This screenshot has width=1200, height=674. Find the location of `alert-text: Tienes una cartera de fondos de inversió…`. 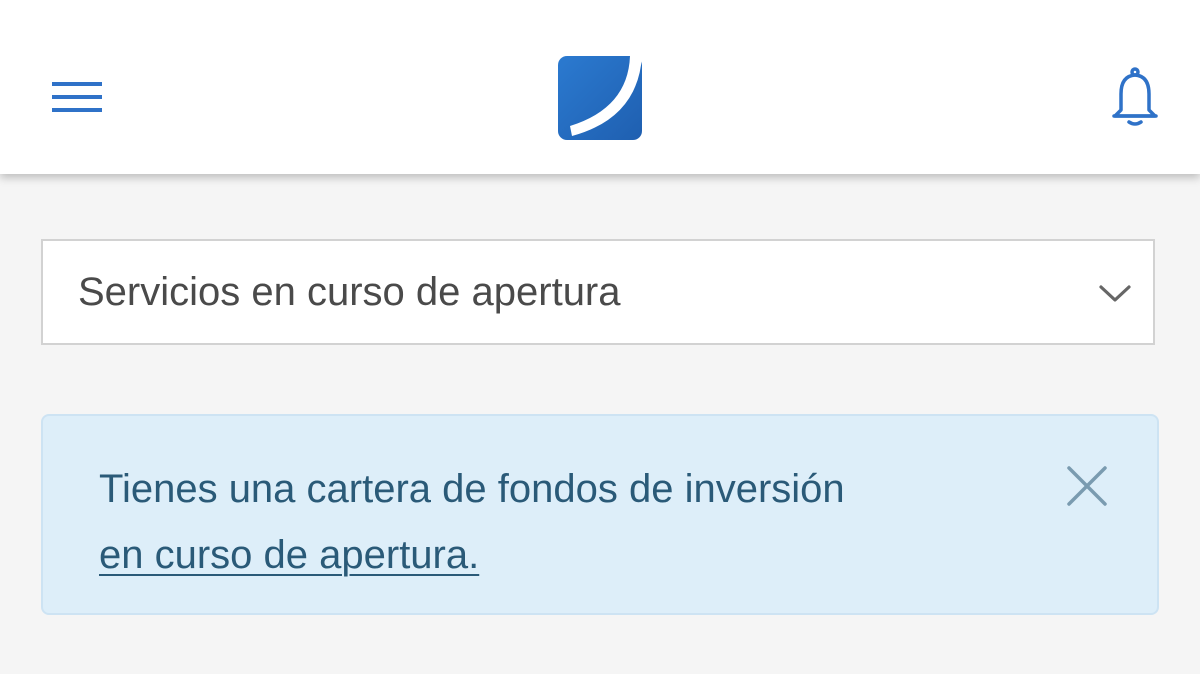

alert-text: Tienes una cartera de fondos de inversió… is located at coordinates (529, 522).